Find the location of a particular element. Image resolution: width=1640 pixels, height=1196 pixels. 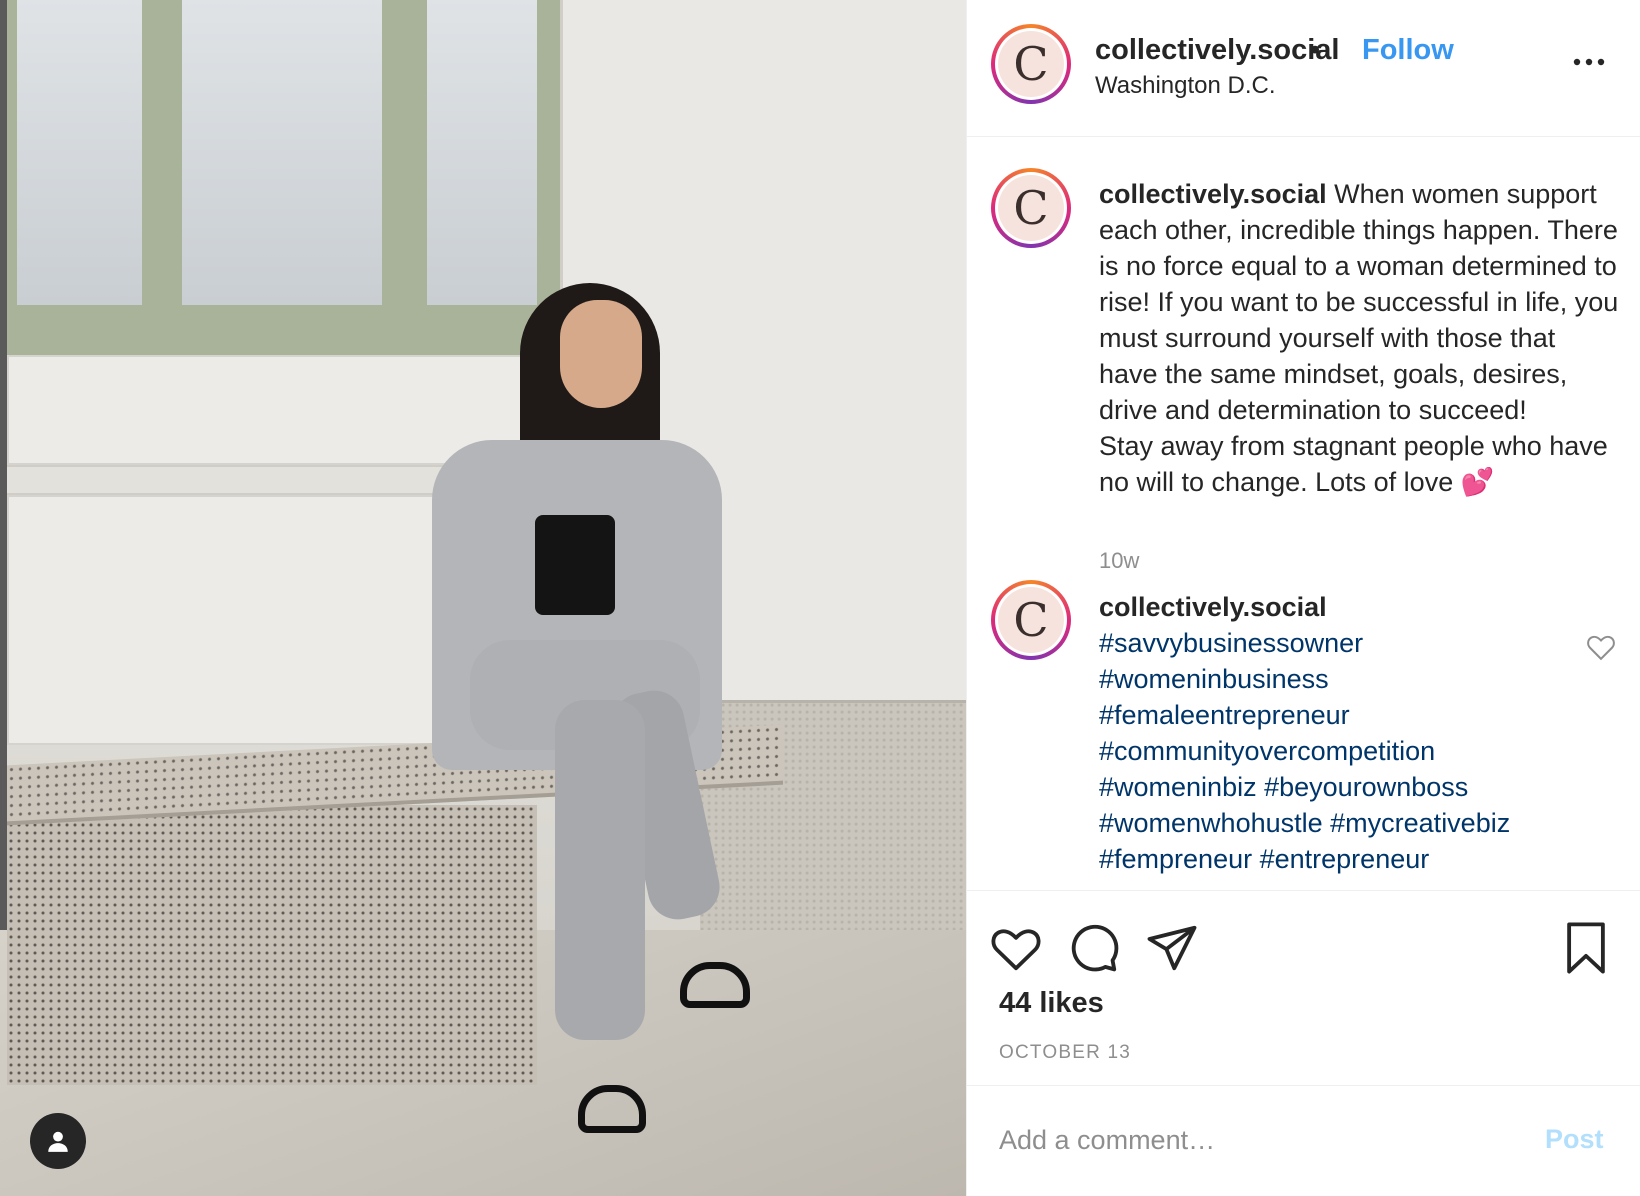

caption-time: 10w is located at coordinates (1119, 561).